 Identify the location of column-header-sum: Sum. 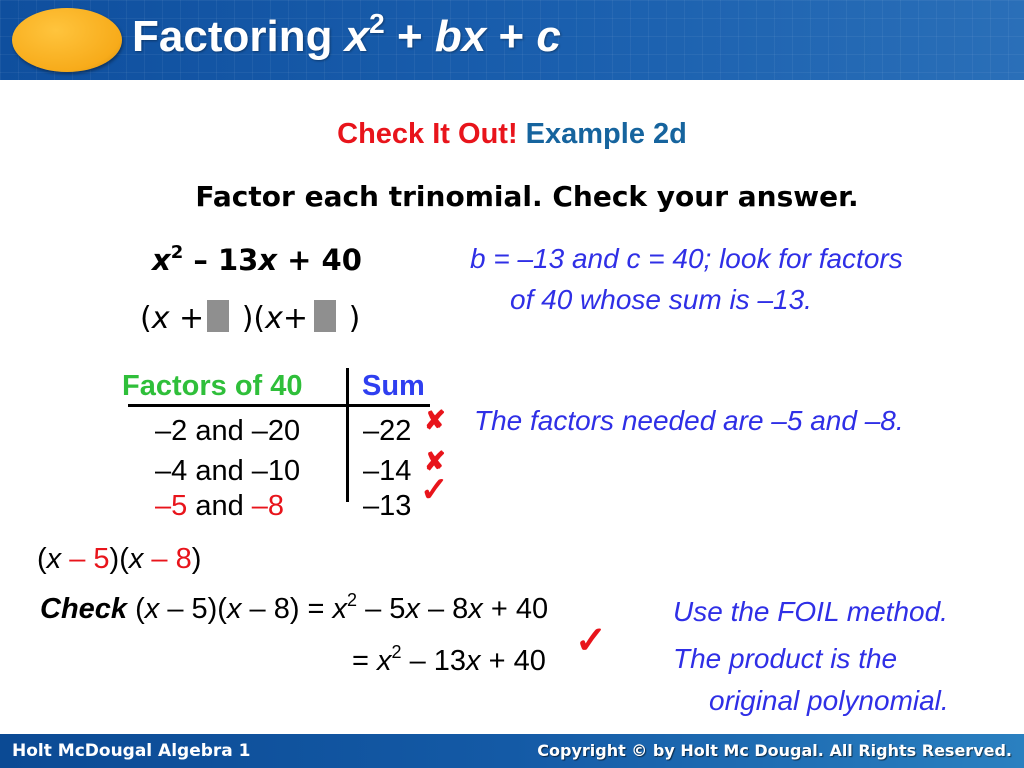
(393, 386).